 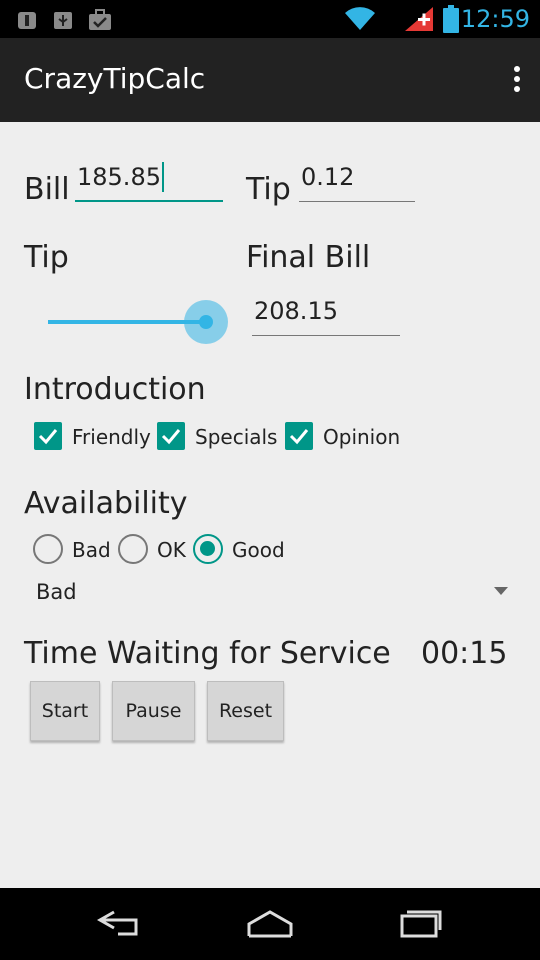 I want to click on introduction-label: Introduction, so click(x=115, y=389).